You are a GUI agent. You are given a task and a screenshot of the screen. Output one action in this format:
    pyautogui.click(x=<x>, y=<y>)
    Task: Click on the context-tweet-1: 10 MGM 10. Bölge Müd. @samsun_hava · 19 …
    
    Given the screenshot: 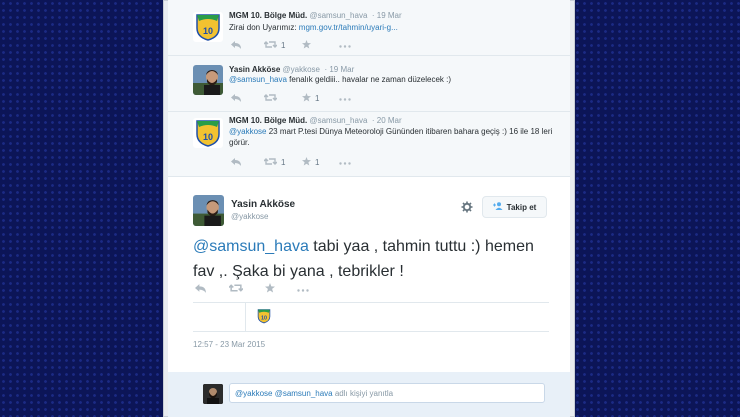 What is the action you would take?
    pyautogui.click(x=369, y=28)
    